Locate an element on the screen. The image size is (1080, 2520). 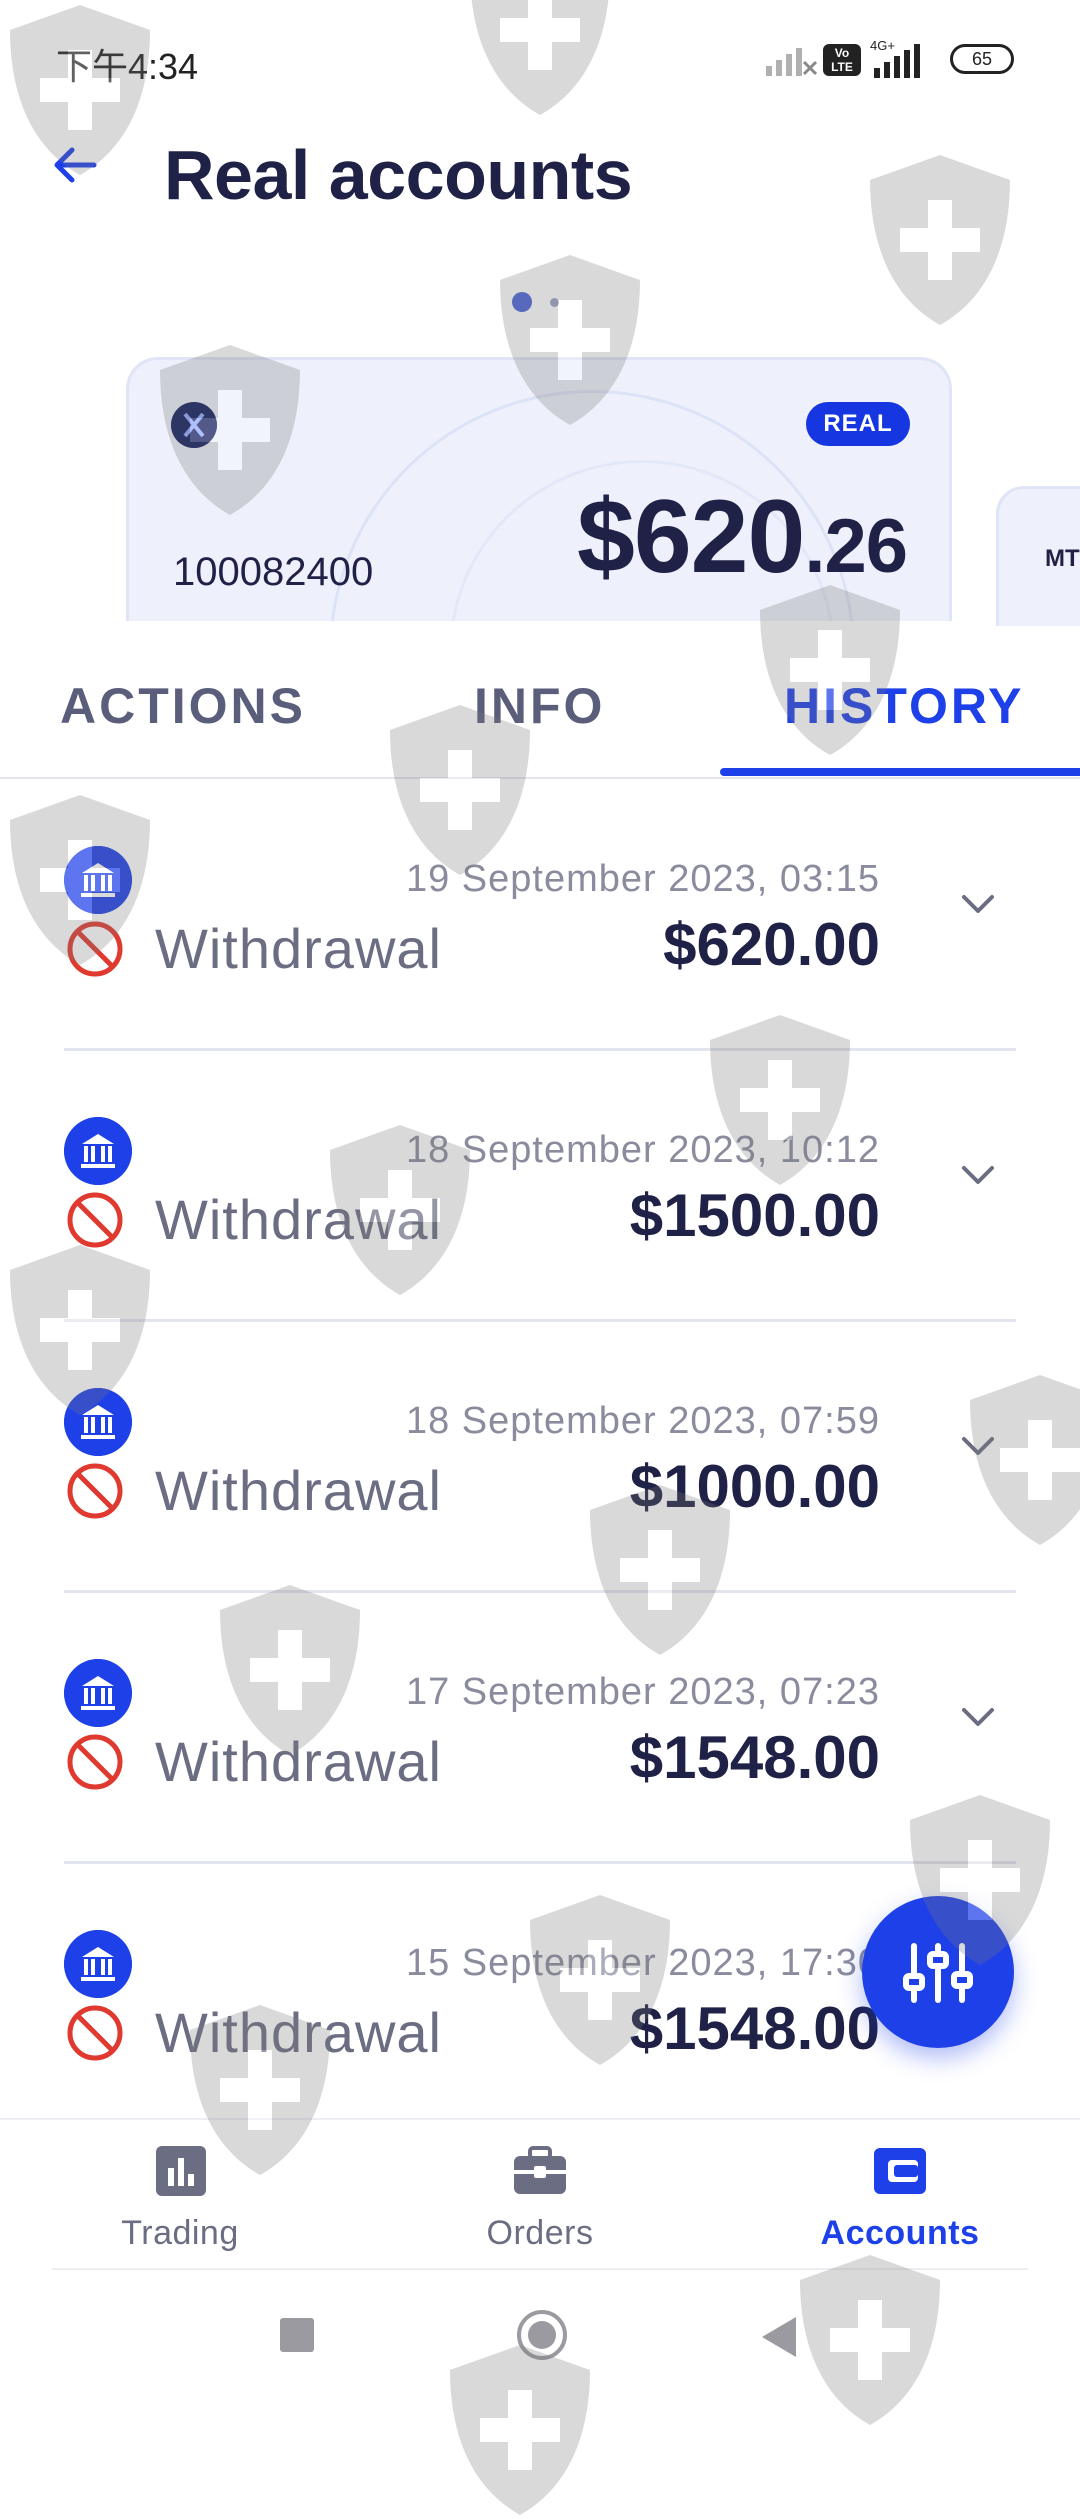
system-back-button is located at coordinates (779, 2337).